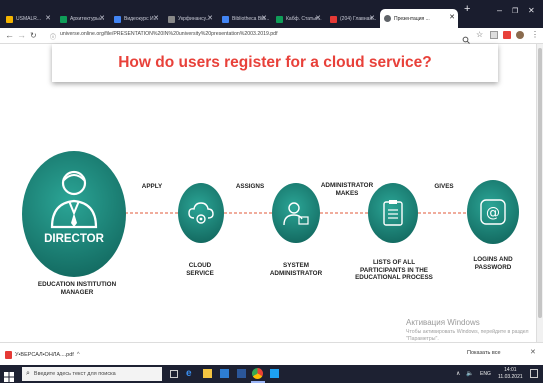 This screenshot has width=543, height=387. Describe the element at coordinates (241, 373) in the screenshot. I see `word-icon` at that location.